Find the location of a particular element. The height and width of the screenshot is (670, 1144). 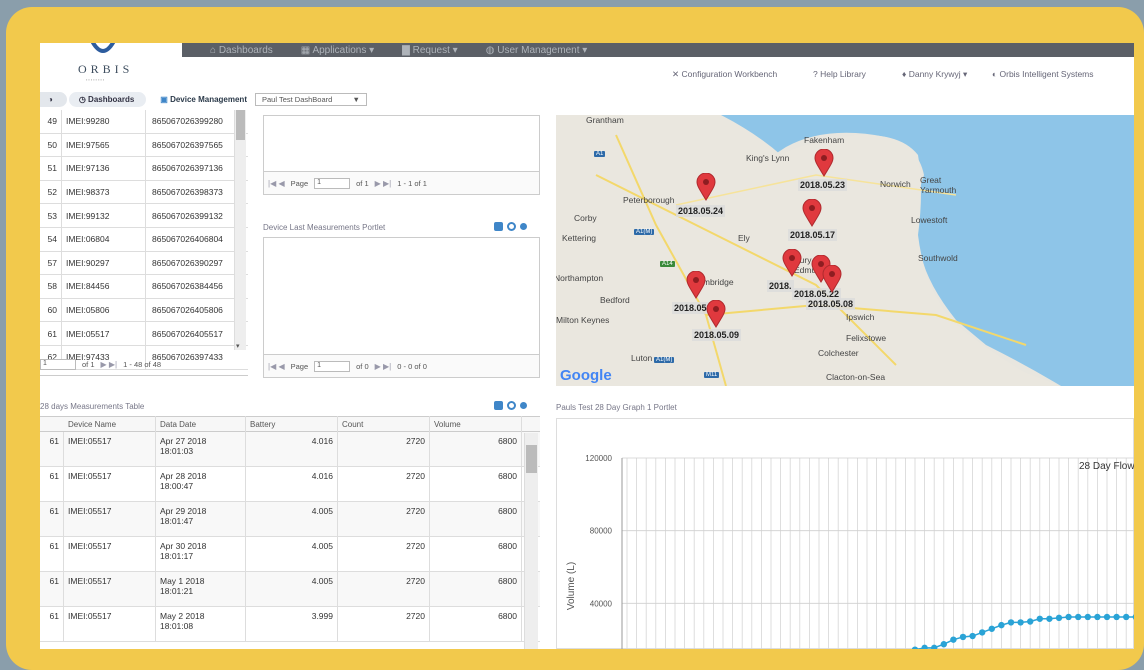

device-row: 52 IMEI:98373 865067026398373 is located at coordinates (144, 192).